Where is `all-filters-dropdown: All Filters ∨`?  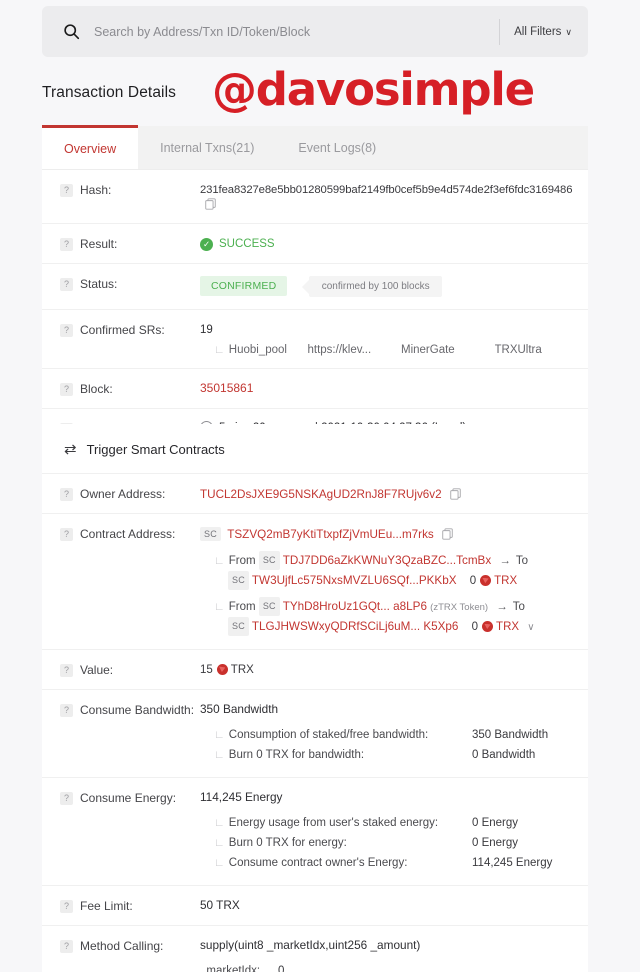
all-filters-dropdown: All Filters ∨ is located at coordinates (544, 32).